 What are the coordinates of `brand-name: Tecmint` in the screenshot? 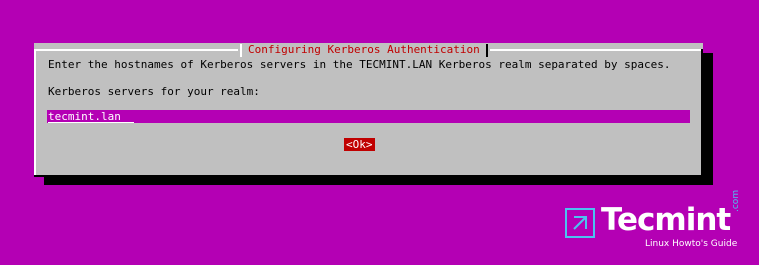 It's located at (666, 220).